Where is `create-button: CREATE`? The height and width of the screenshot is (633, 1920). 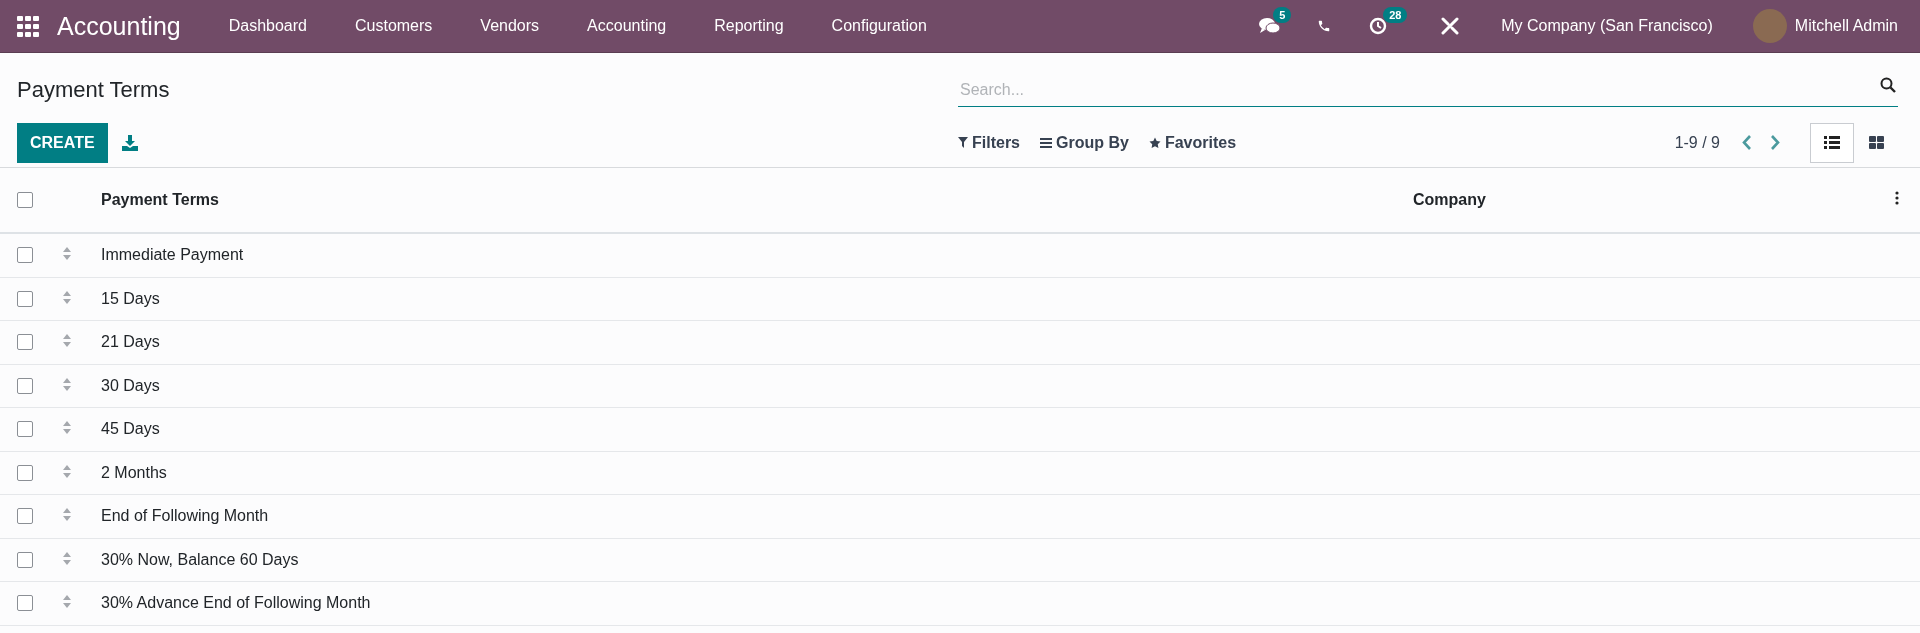 create-button: CREATE is located at coordinates (62, 142).